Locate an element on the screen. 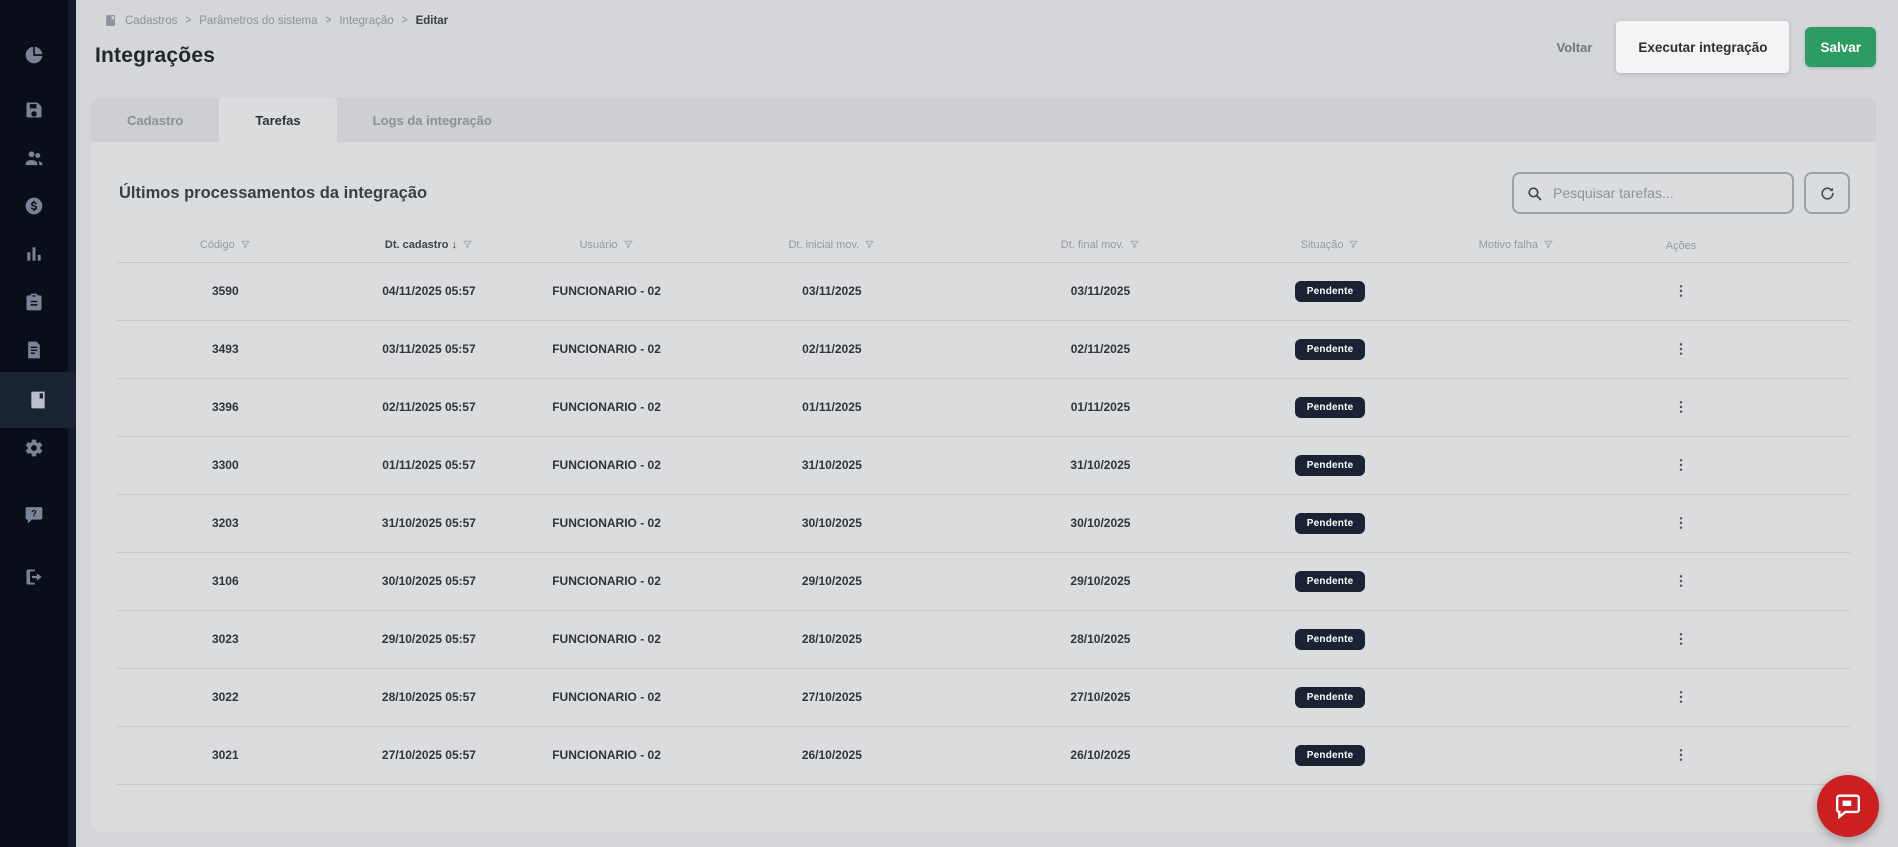  cell-dt-cadastro: 01/11/2025 05:57 is located at coordinates (429, 465).